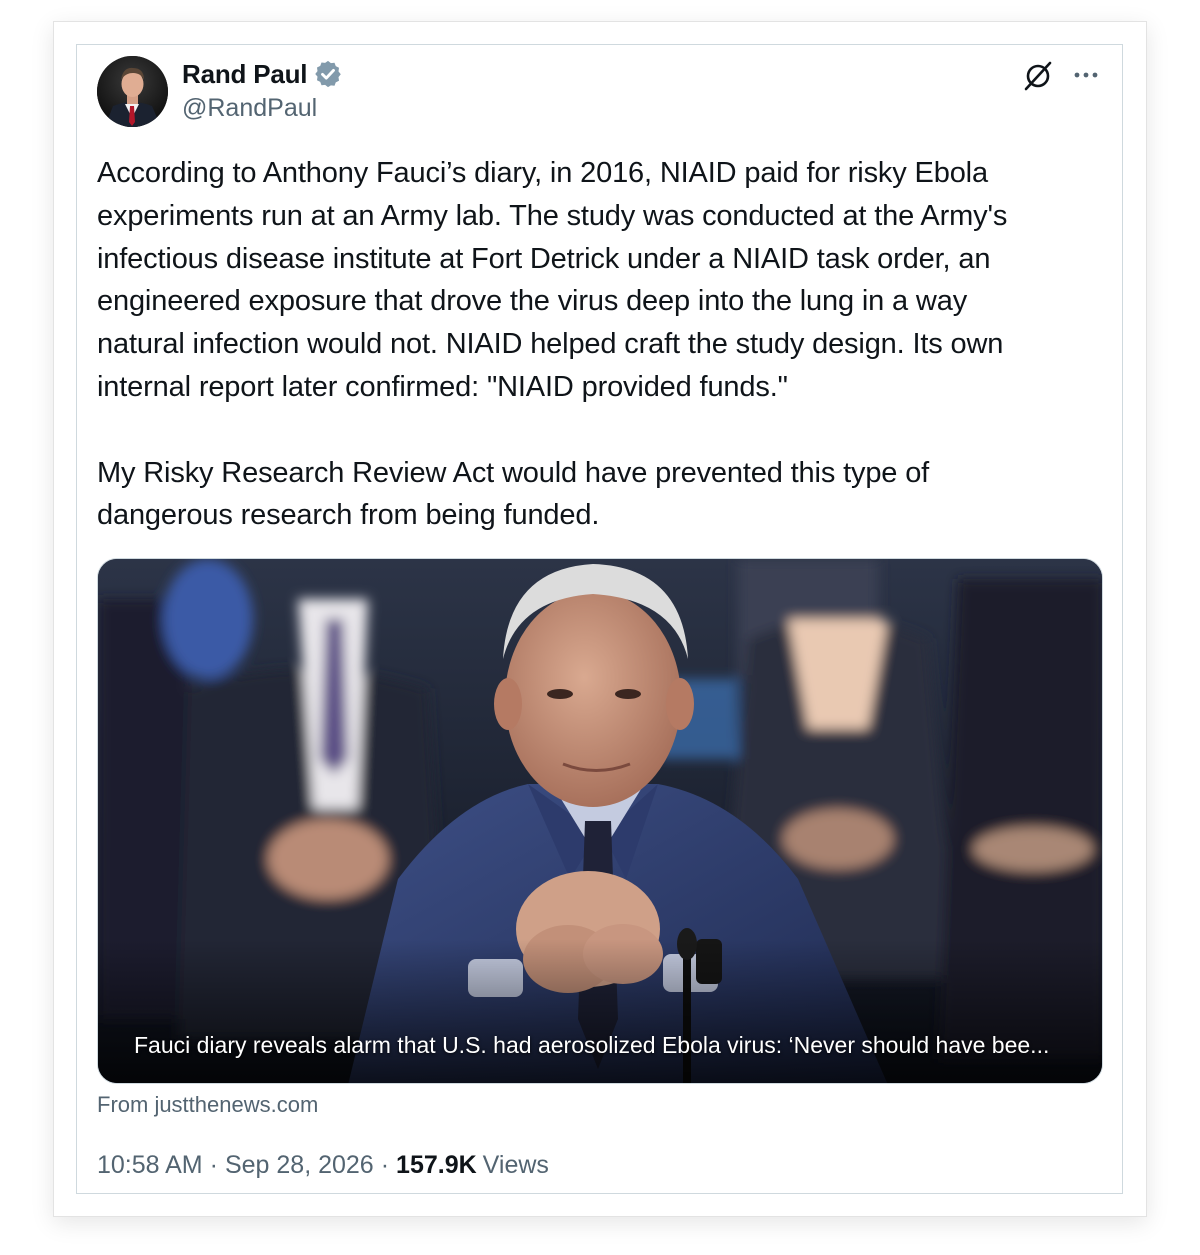 The image size is (1200, 1255). Describe the element at coordinates (207, 1105) in the screenshot. I see `link-source: From justthenews.com` at that location.